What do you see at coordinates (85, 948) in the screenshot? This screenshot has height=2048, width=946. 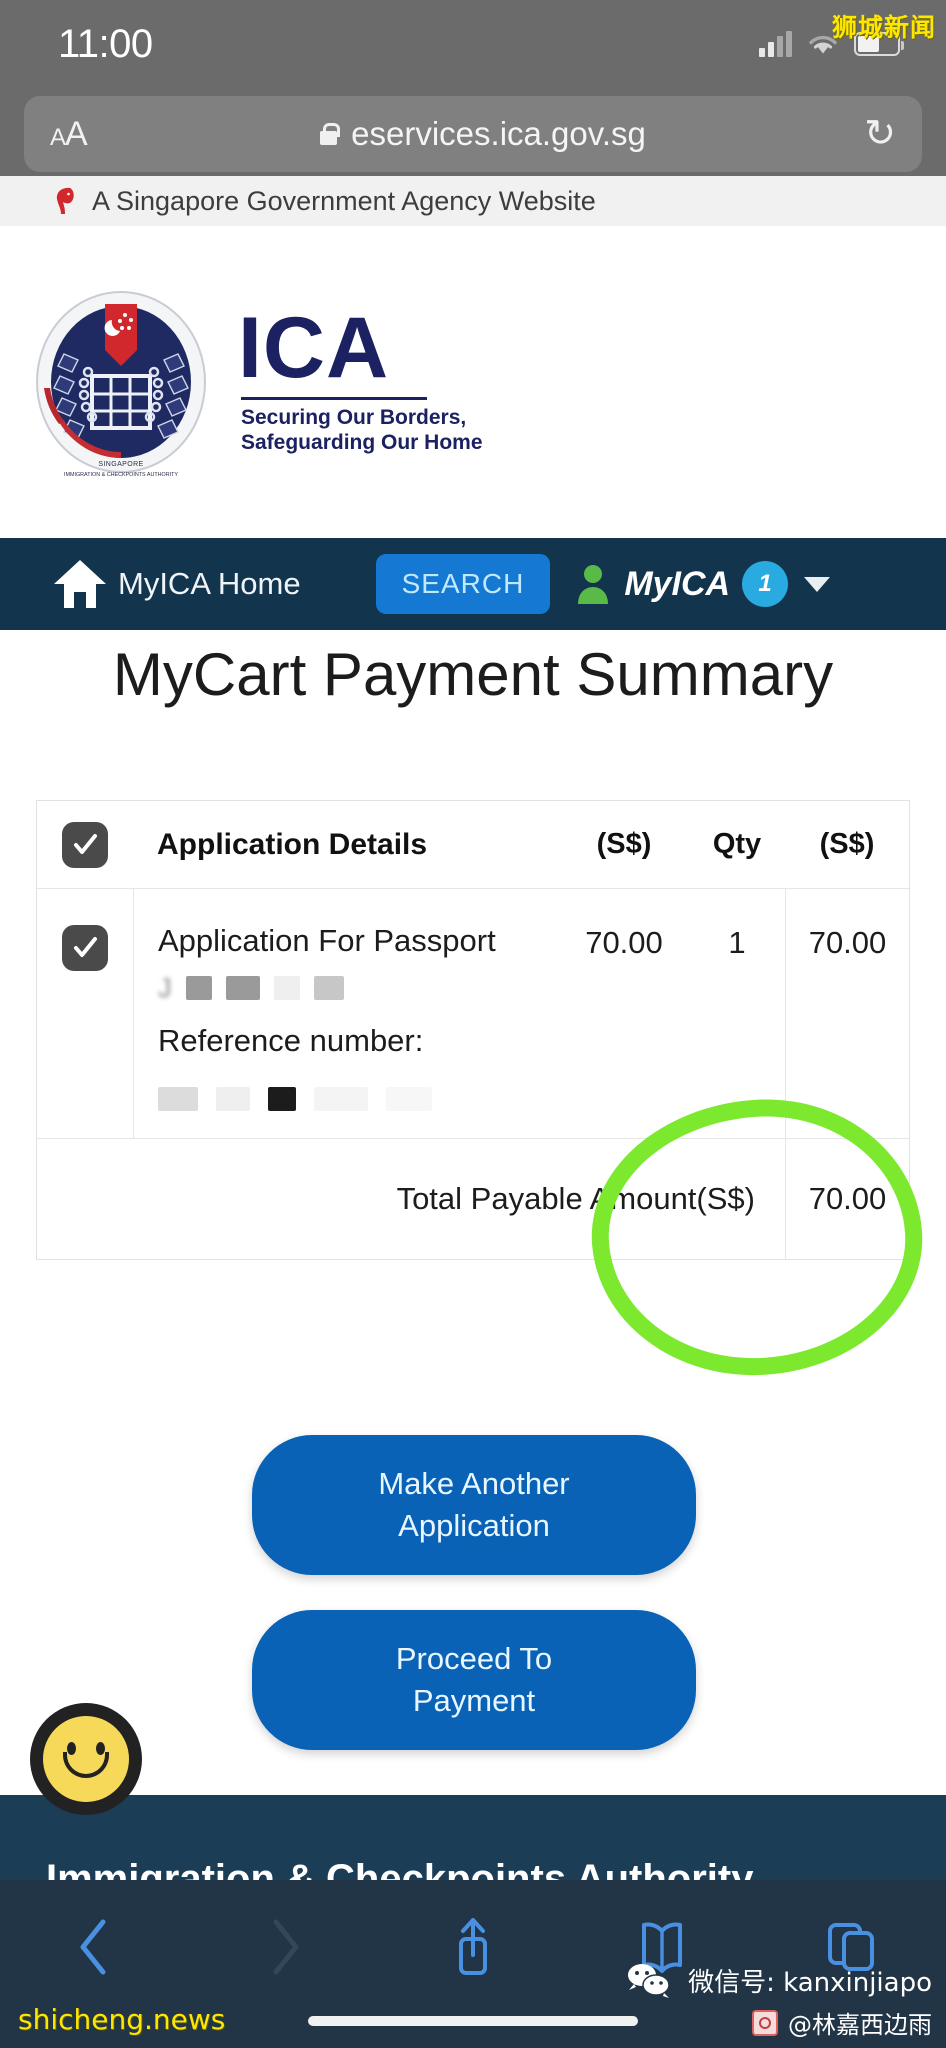 I see `row-checkbox` at bounding box center [85, 948].